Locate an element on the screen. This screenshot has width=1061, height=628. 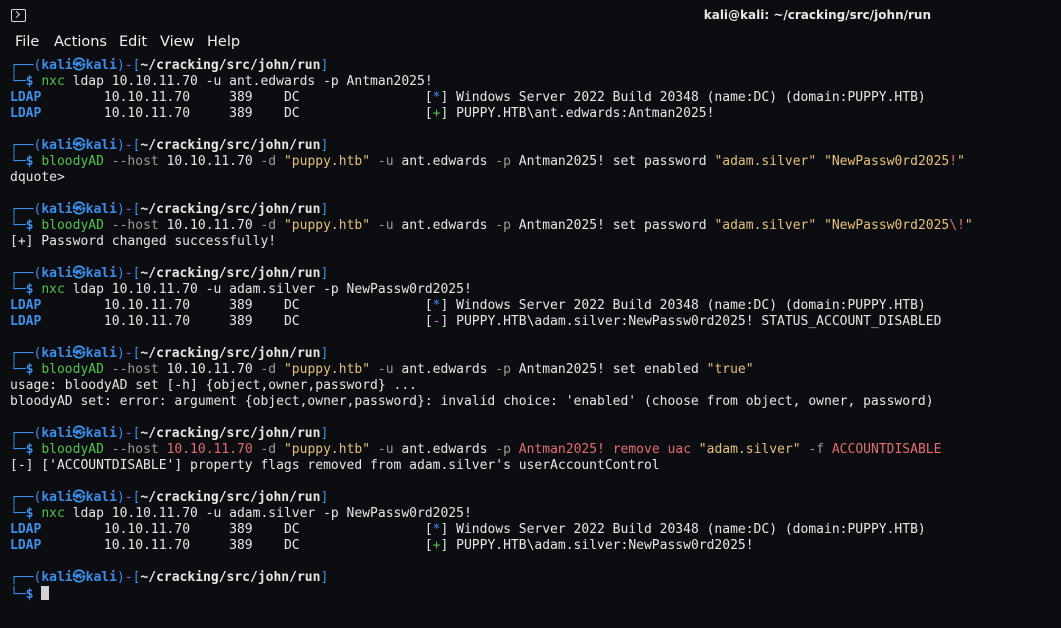
output-text: ] PUPPY.HTB\adam.silver:NewPassw0rd2025! is located at coordinates (597, 545).